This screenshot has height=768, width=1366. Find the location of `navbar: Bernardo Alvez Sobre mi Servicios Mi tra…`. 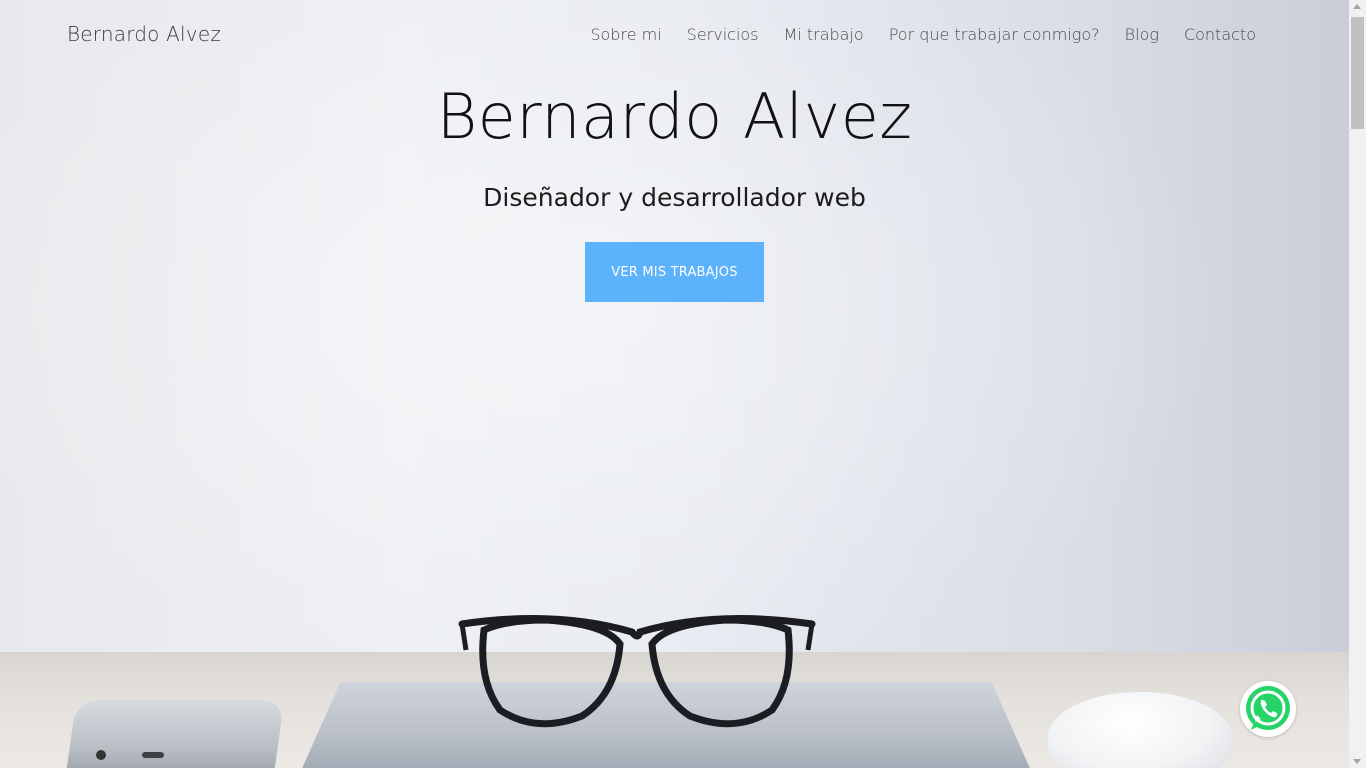

navbar: Bernardo Alvez Sobre mi Servicios Mi tra… is located at coordinates (674, 35).